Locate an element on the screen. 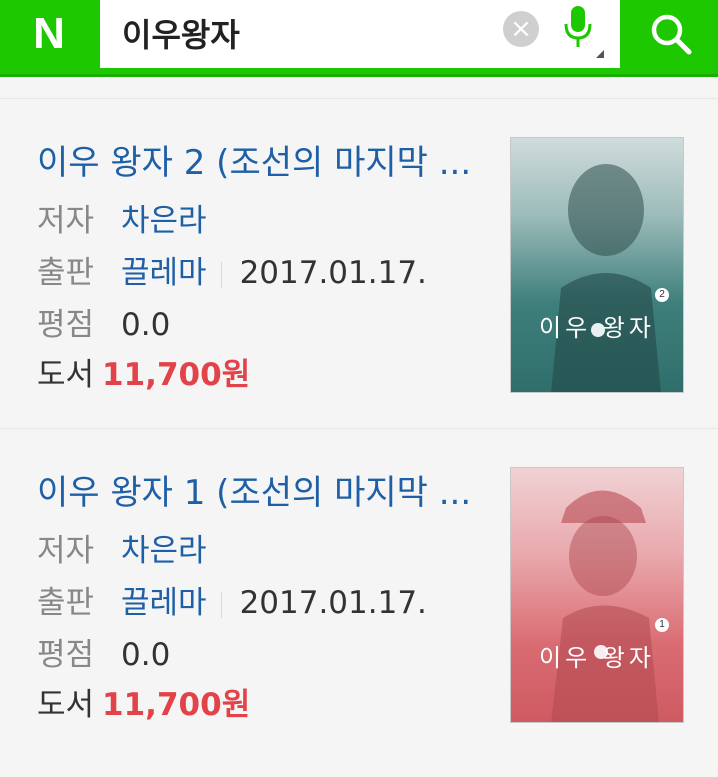  search-icon is located at coordinates (671, 34).